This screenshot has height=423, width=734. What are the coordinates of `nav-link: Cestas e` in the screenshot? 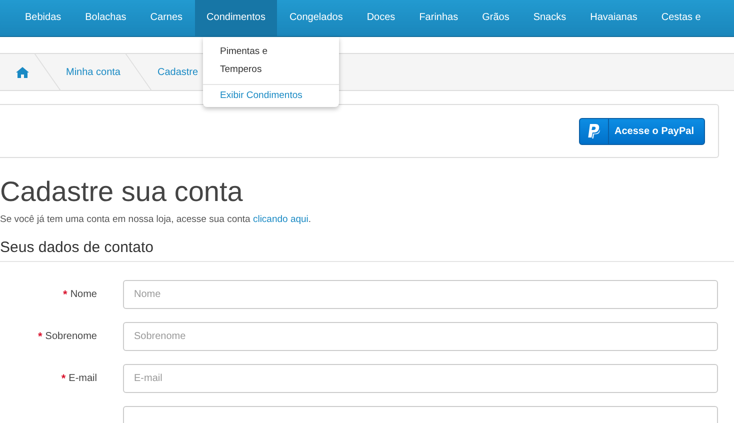 It's located at (676, 18).